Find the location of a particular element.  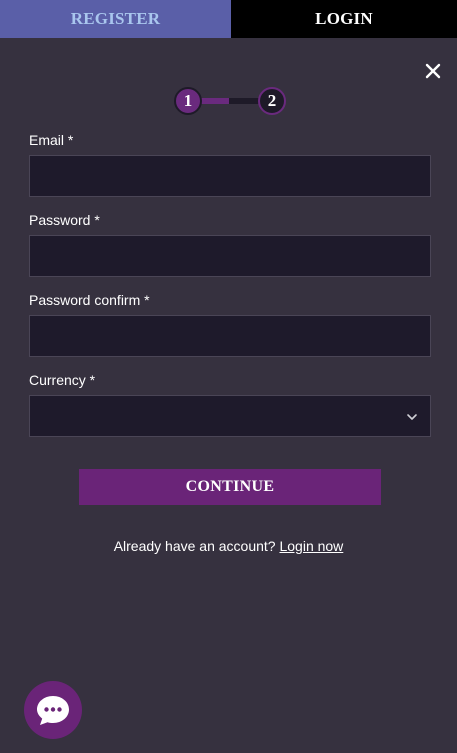

step-1: 1 is located at coordinates (188, 101).